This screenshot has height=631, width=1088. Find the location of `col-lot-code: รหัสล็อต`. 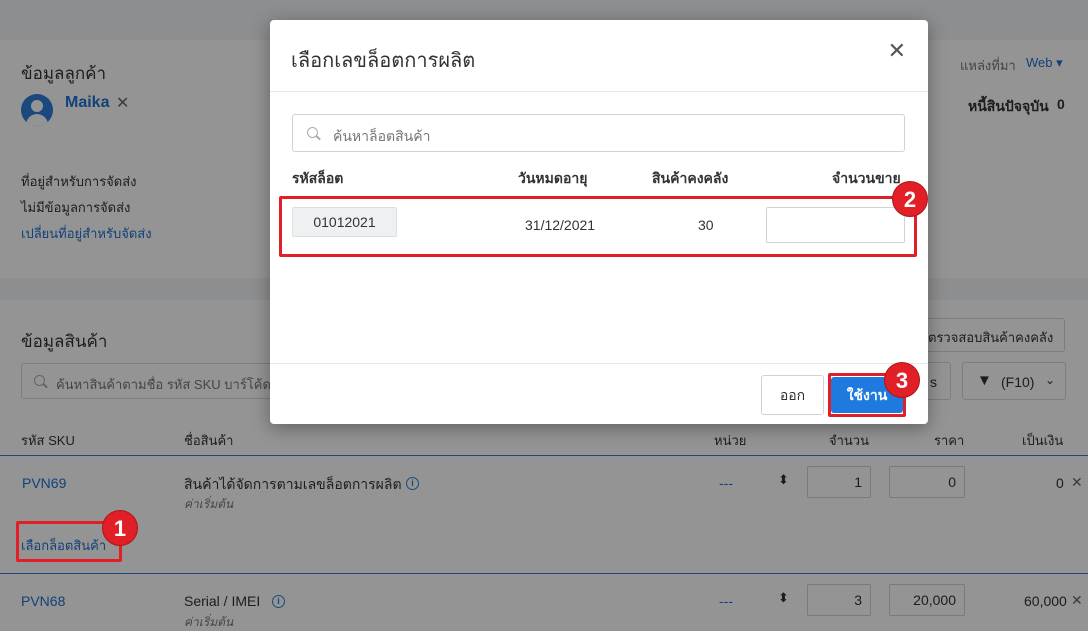

col-lot-code: รหัสล็อต is located at coordinates (318, 178).